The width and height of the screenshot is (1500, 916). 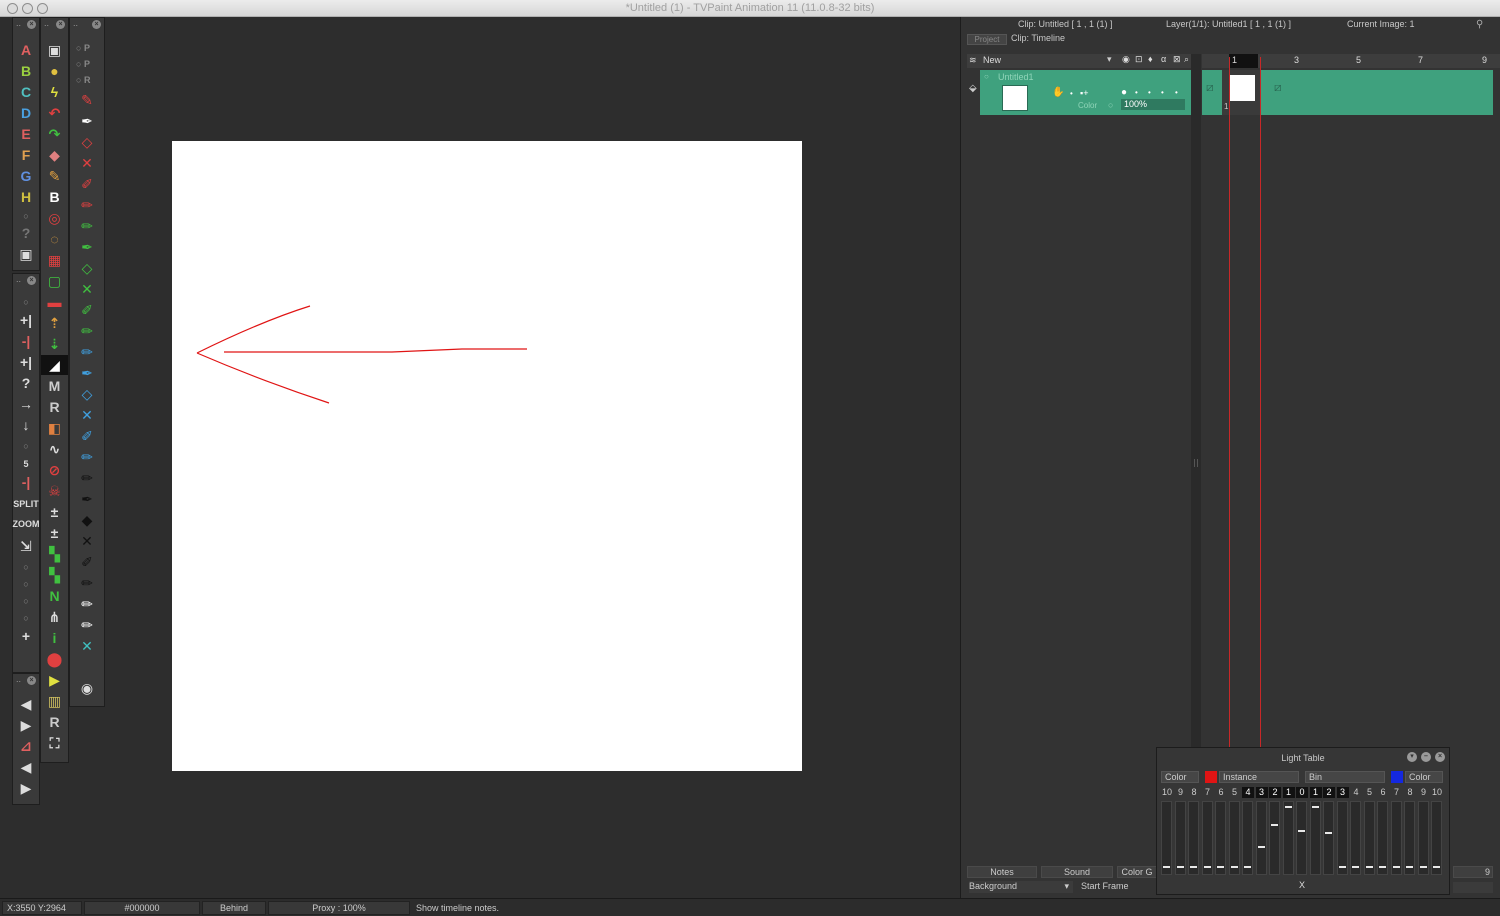 What do you see at coordinates (54, 386) in the screenshot?
I see `m-tool-icon: M` at bounding box center [54, 386].